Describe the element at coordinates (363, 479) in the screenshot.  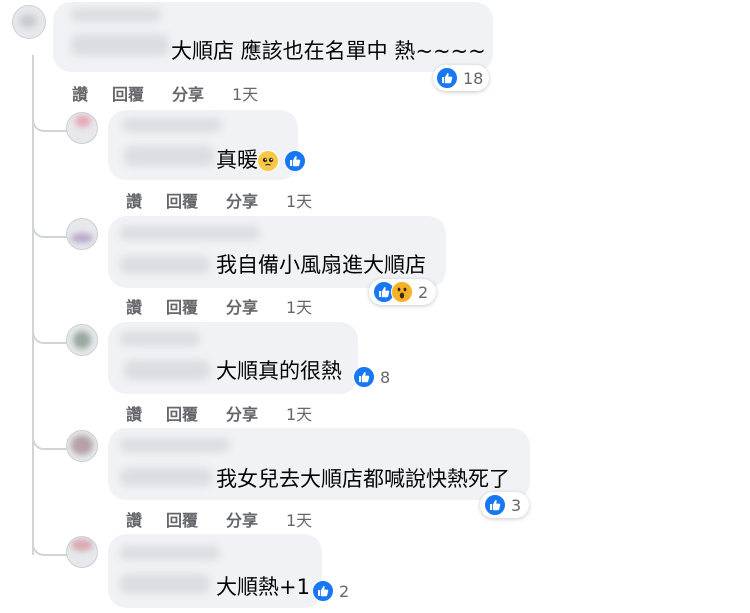
I see `comment-text: 我女兒去大順店都喊說快熱死了` at that location.